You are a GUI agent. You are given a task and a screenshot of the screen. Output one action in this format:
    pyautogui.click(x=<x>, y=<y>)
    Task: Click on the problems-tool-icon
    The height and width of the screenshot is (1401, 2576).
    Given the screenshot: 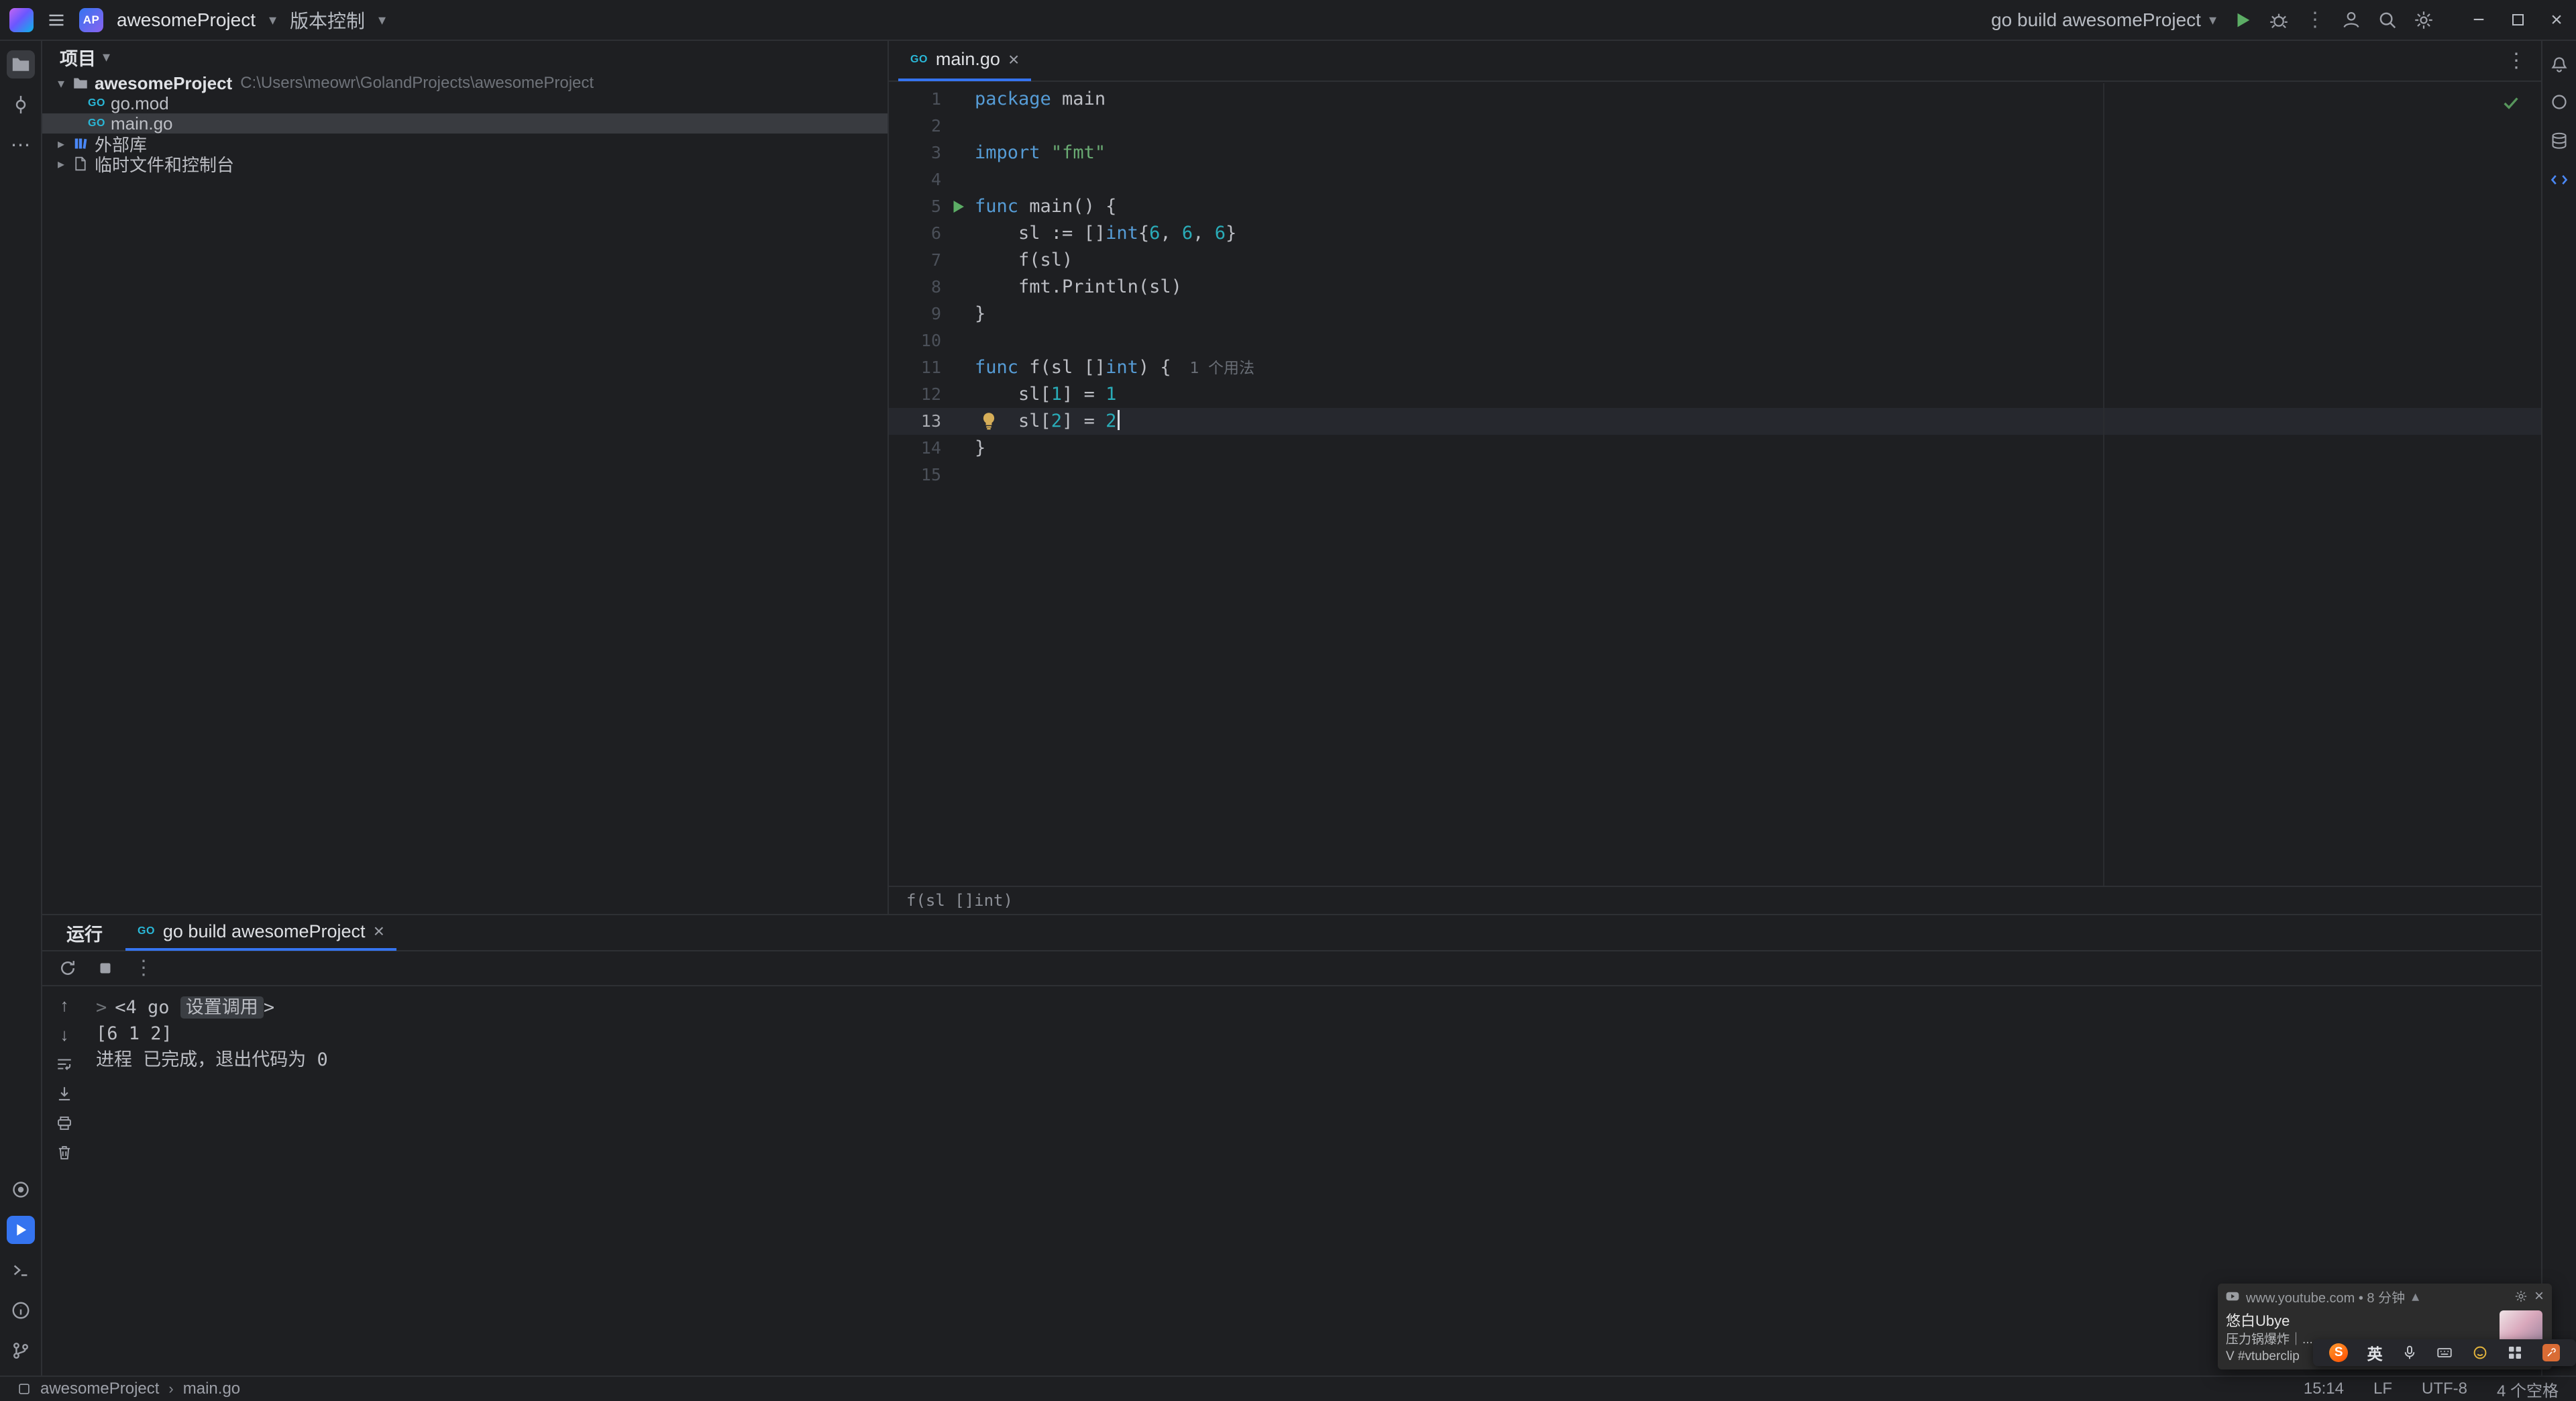 What is the action you would take?
    pyautogui.click(x=21, y=1310)
    